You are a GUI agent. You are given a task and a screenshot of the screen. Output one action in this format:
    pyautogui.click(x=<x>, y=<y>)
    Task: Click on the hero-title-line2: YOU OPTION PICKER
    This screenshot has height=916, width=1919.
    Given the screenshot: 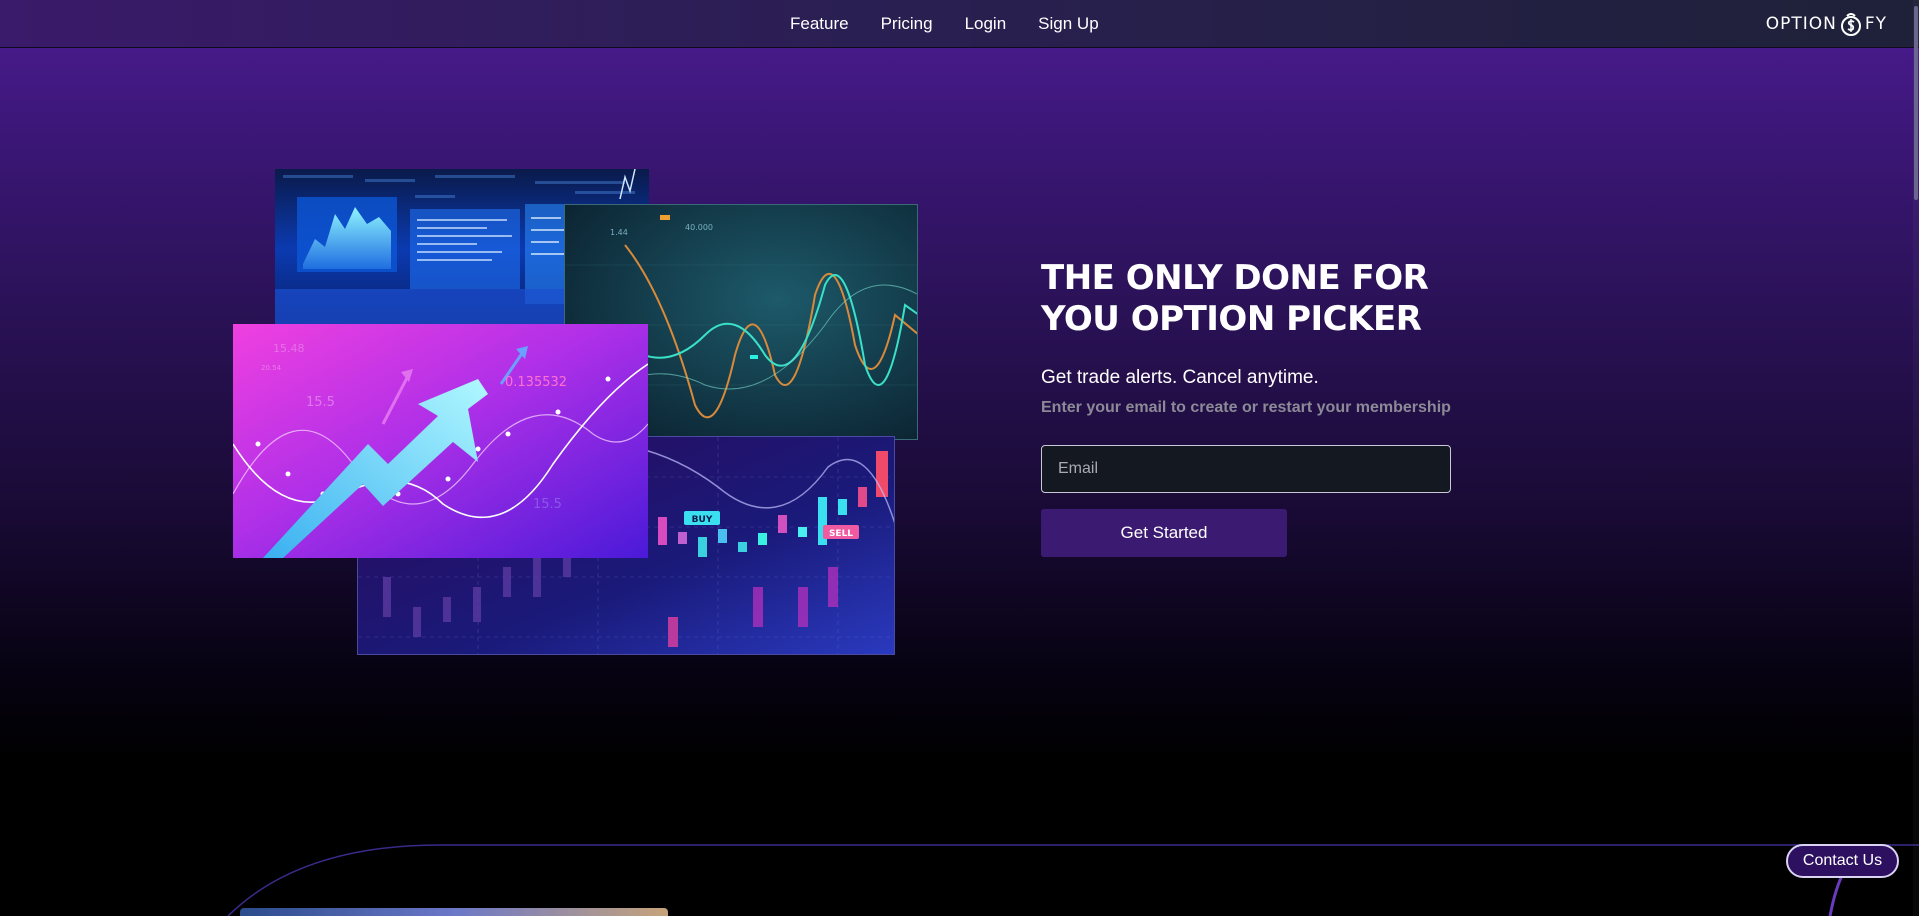 What is the action you would take?
    pyautogui.click(x=1231, y=319)
    